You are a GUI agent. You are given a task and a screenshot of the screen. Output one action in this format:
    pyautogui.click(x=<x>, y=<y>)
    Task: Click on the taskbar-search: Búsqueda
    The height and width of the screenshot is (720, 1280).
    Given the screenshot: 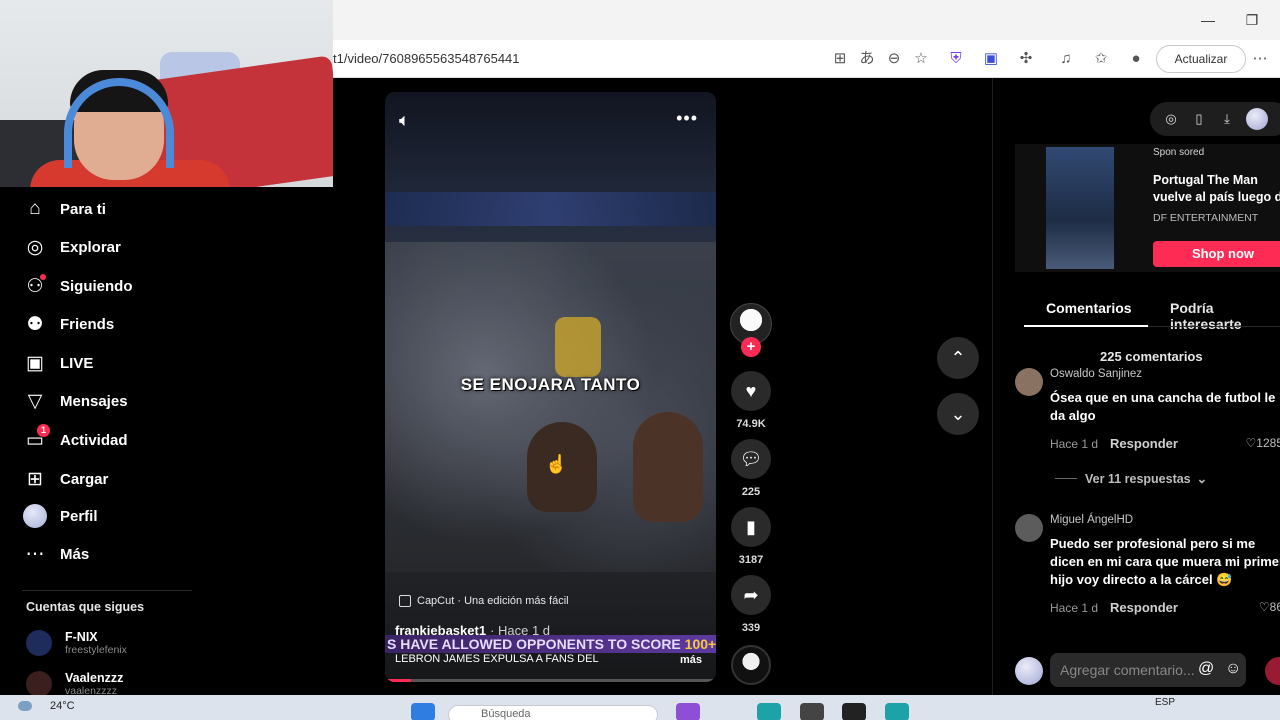 What is the action you would take?
    pyautogui.click(x=553, y=712)
    